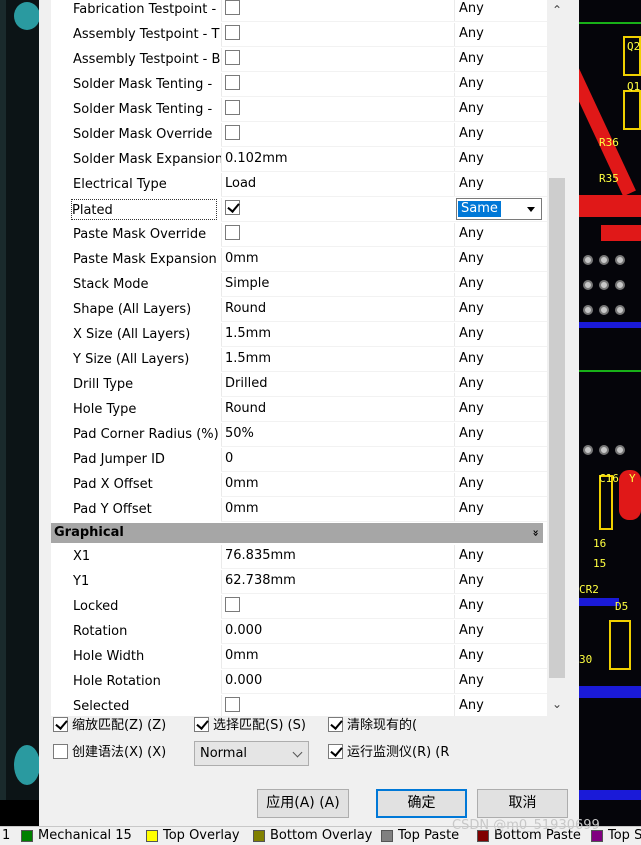  What do you see at coordinates (336, 184) in the screenshot?
I see `property-value: Load` at bounding box center [336, 184].